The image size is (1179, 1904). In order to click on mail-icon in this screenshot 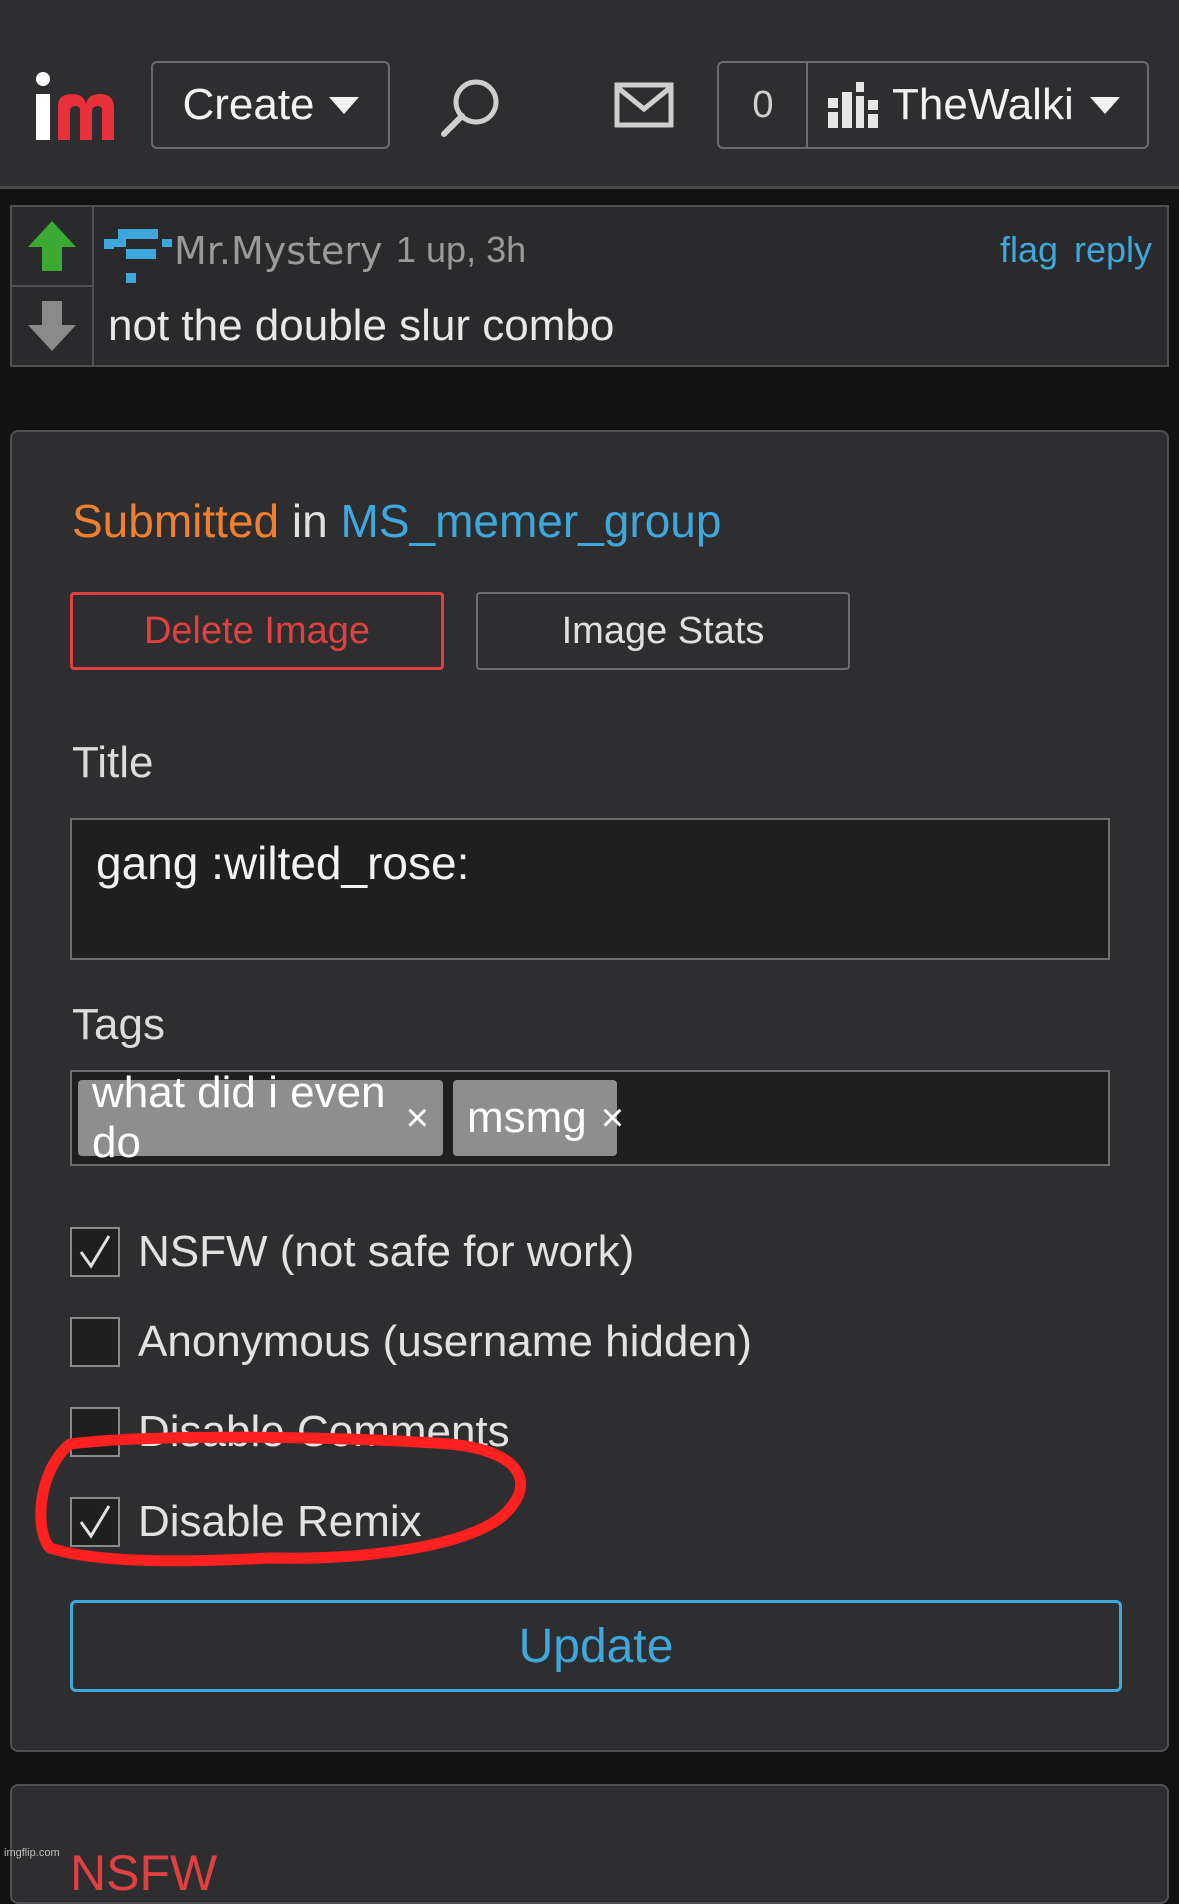, I will do `click(644, 105)`.